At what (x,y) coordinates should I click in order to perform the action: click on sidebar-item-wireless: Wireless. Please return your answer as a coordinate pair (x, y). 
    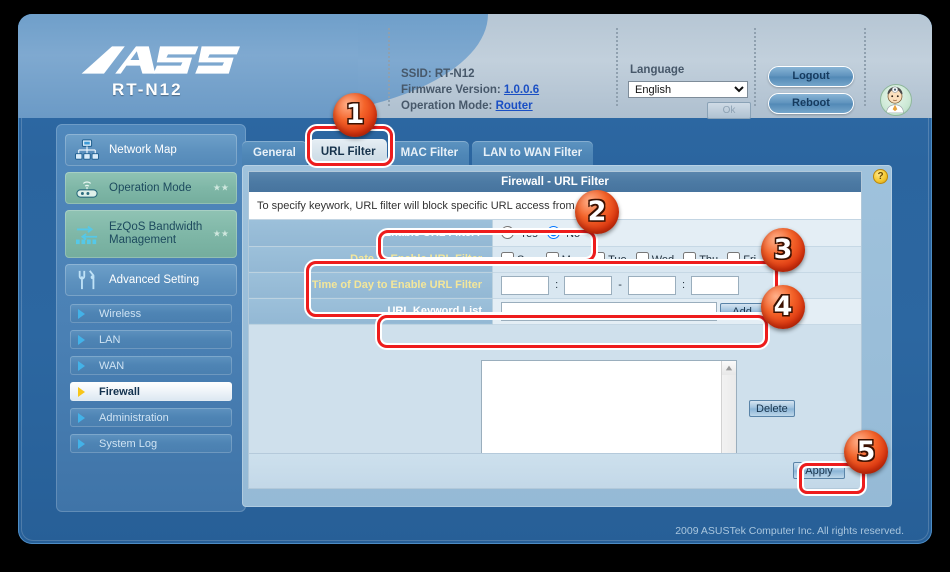
    Looking at the image, I should click on (151, 313).